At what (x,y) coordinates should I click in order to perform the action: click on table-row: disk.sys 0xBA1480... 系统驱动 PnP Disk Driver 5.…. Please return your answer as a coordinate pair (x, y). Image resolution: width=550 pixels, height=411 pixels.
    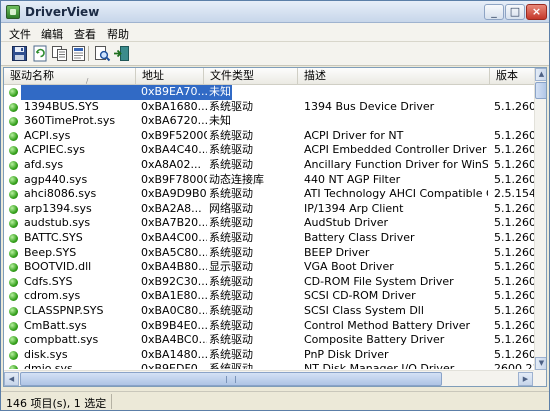
    Looking at the image, I should click on (269, 355).